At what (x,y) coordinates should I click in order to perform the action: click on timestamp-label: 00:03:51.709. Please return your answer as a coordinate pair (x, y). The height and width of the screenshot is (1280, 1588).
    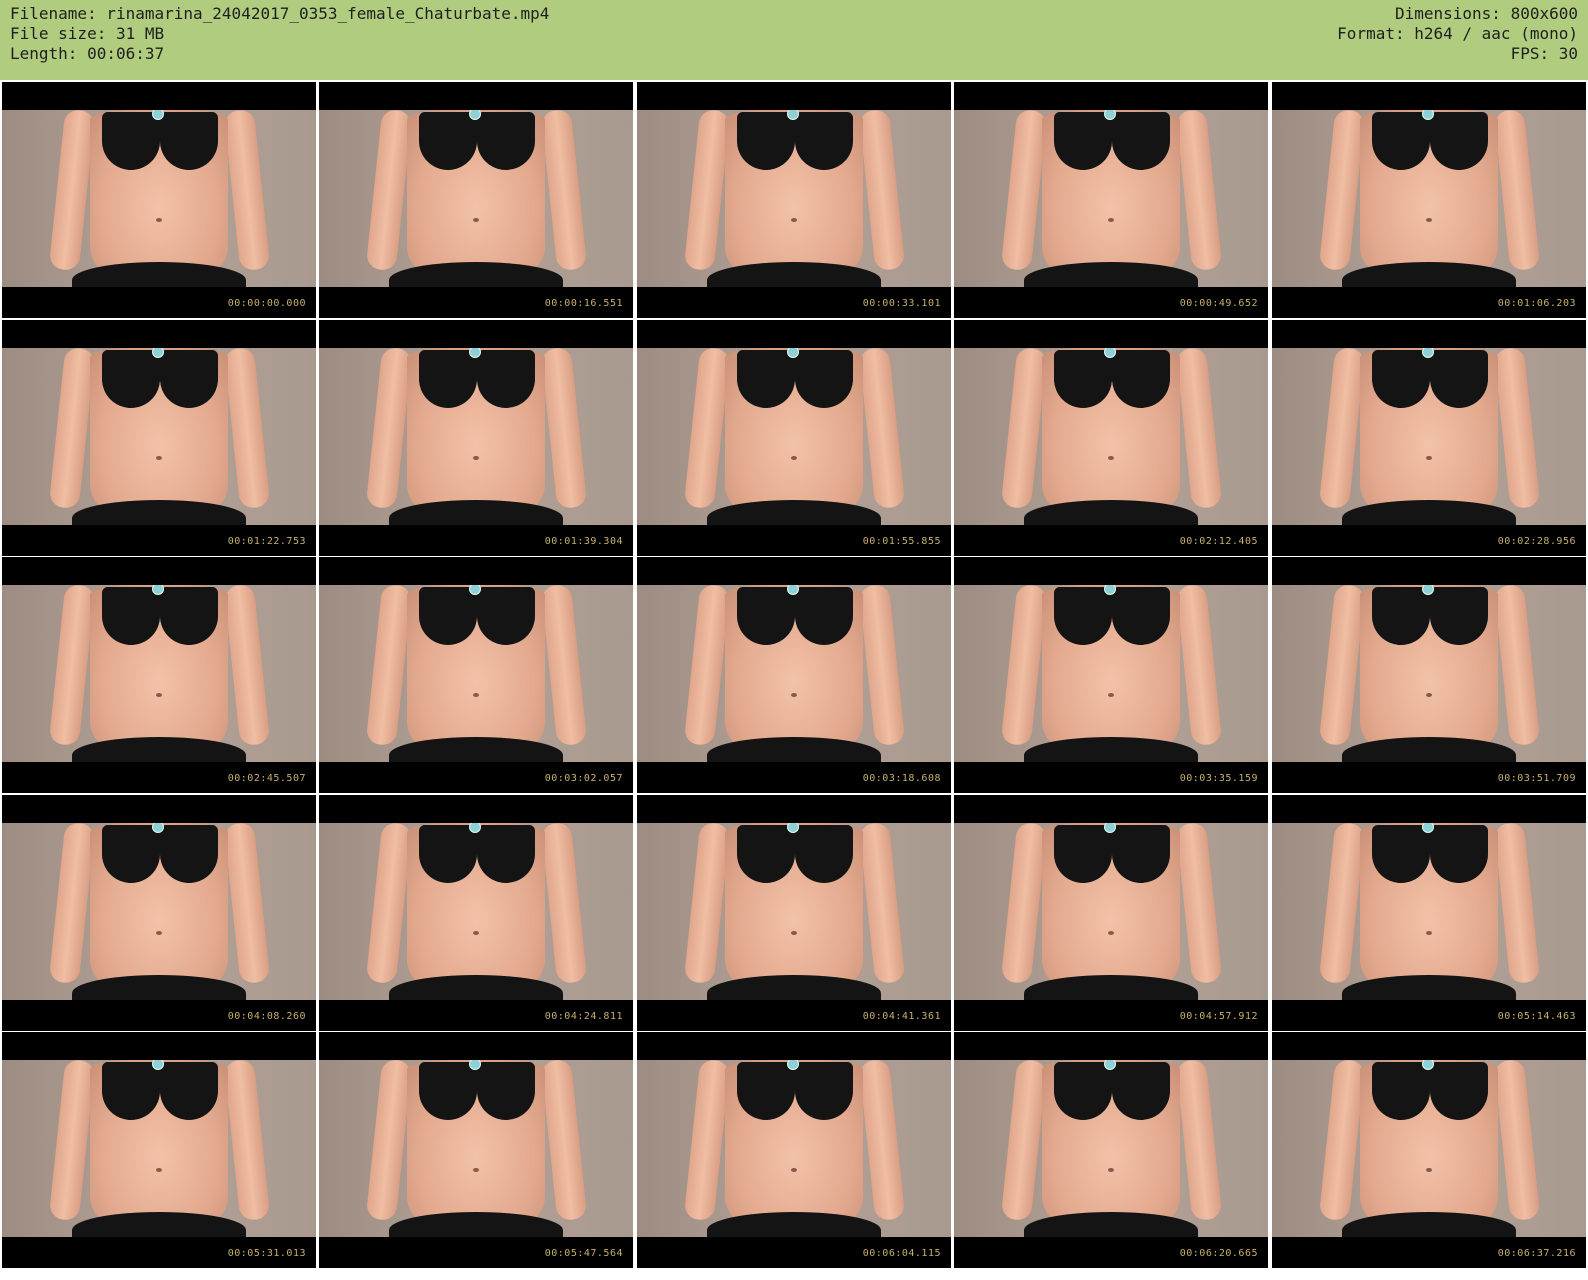
    Looking at the image, I should click on (1536, 778).